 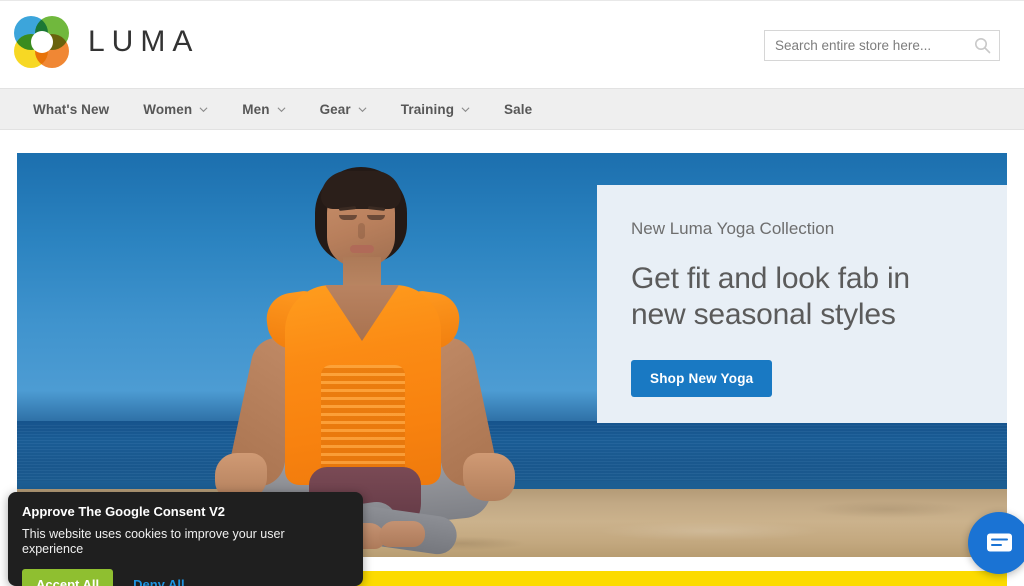 What do you see at coordinates (43, 42) in the screenshot?
I see `luma-petals-logo-icon` at bounding box center [43, 42].